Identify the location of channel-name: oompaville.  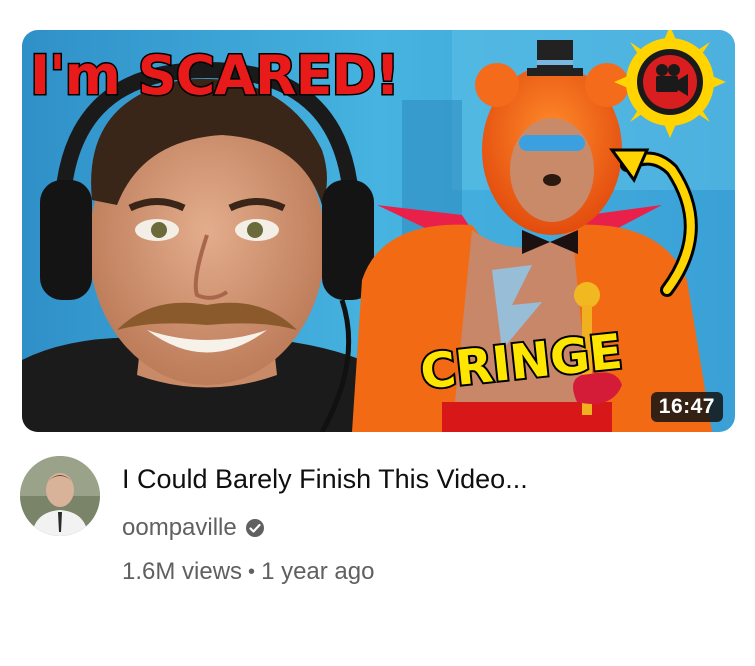
(179, 528).